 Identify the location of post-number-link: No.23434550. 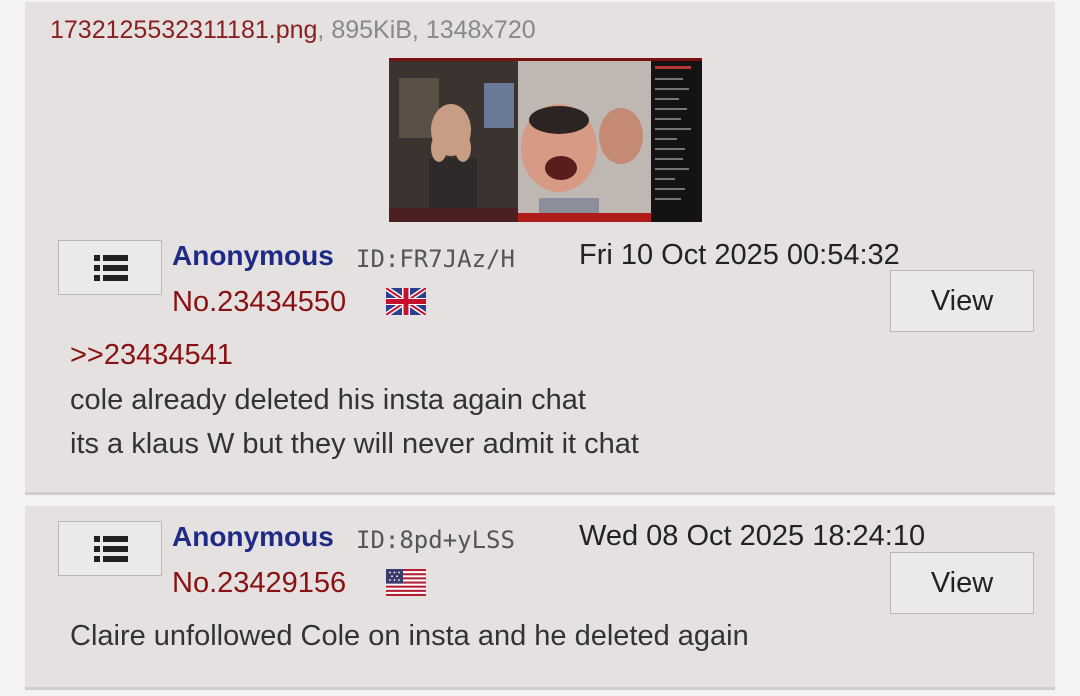
(259, 302).